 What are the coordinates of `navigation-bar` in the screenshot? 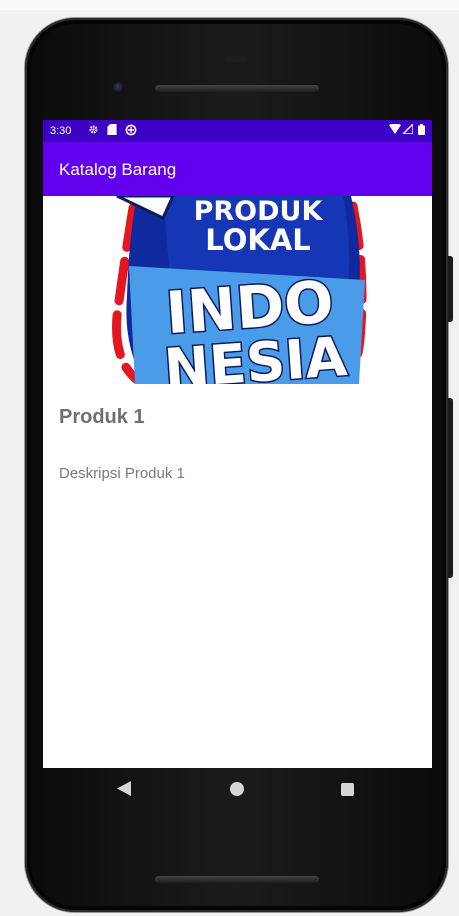 It's located at (237, 789).